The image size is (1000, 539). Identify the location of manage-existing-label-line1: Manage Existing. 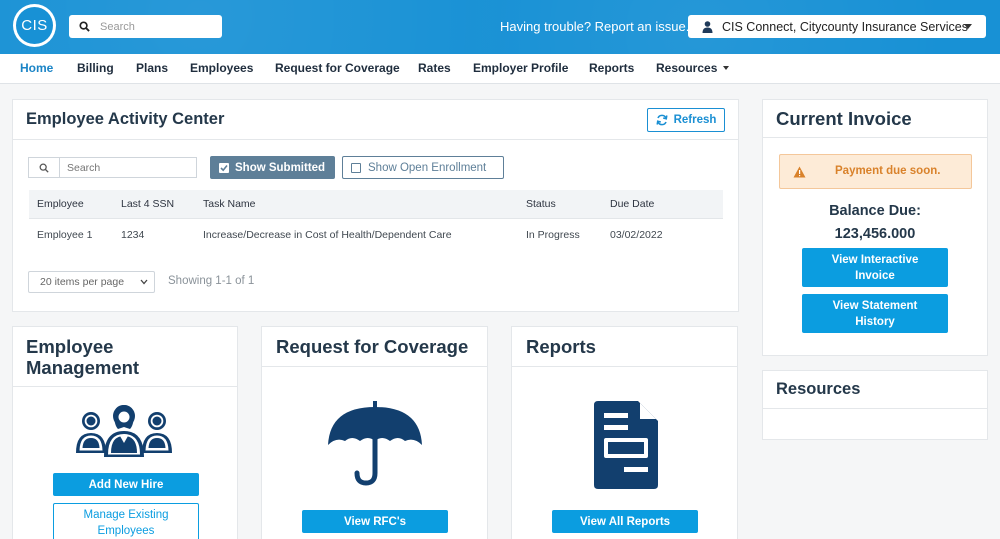
(126, 515).